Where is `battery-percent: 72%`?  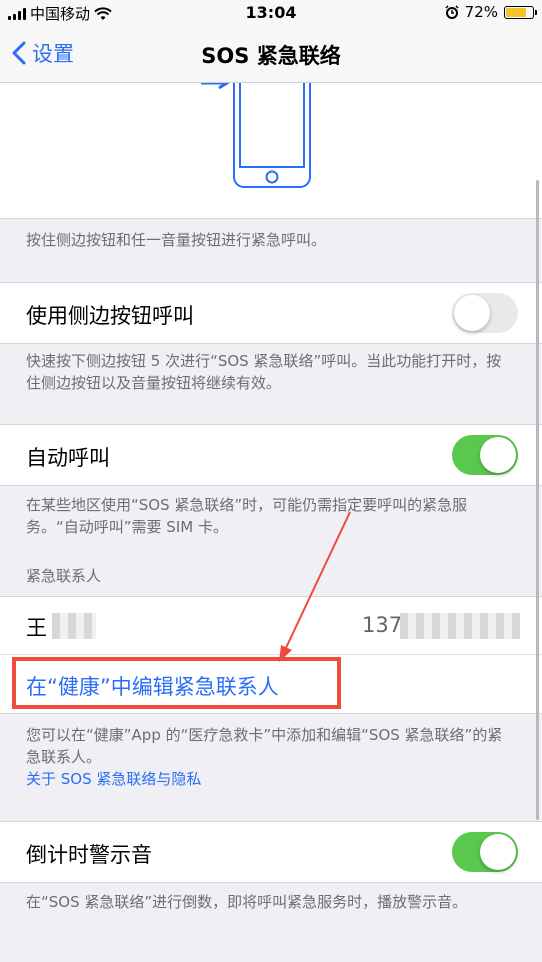 battery-percent: 72% is located at coordinates (481, 12).